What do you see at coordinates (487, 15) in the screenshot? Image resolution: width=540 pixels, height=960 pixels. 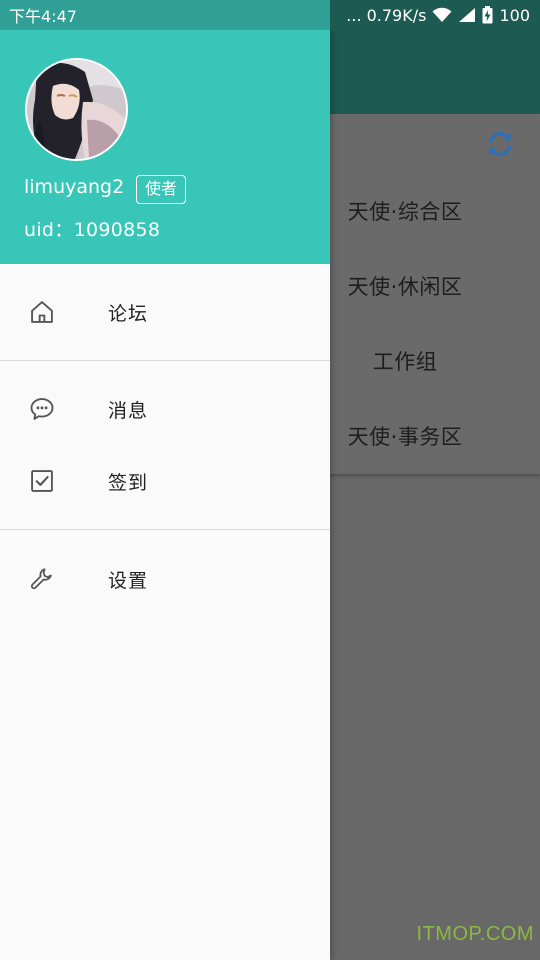 I see `battery-charging-icon` at bounding box center [487, 15].